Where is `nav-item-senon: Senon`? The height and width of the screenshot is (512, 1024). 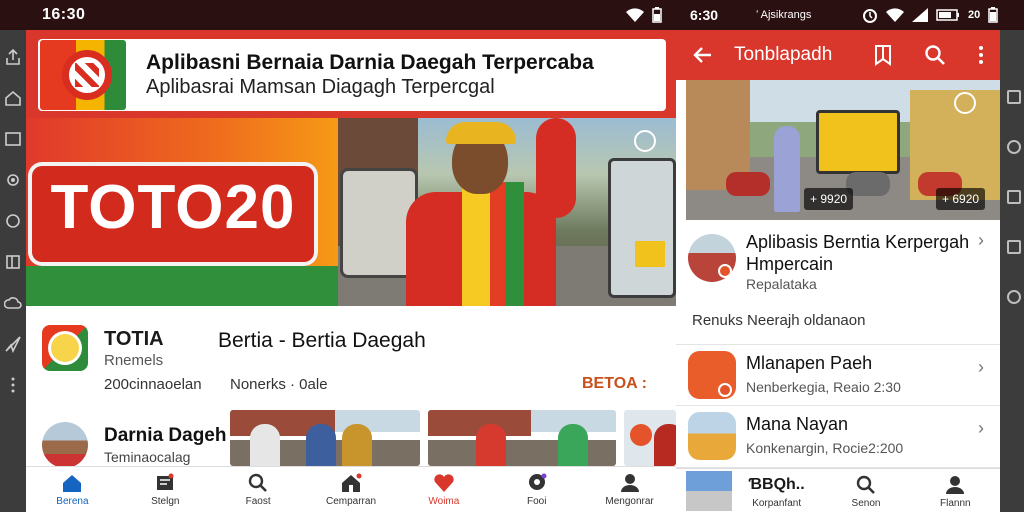
nav-item-senon: Senon is located at coordinates (865, 490).